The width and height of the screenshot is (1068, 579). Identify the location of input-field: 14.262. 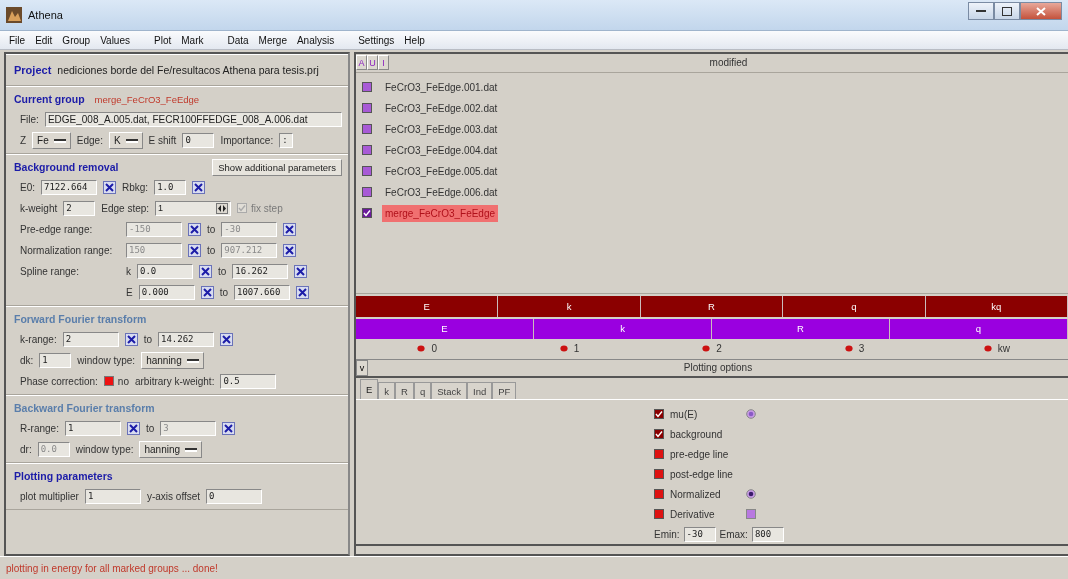
(186, 339).